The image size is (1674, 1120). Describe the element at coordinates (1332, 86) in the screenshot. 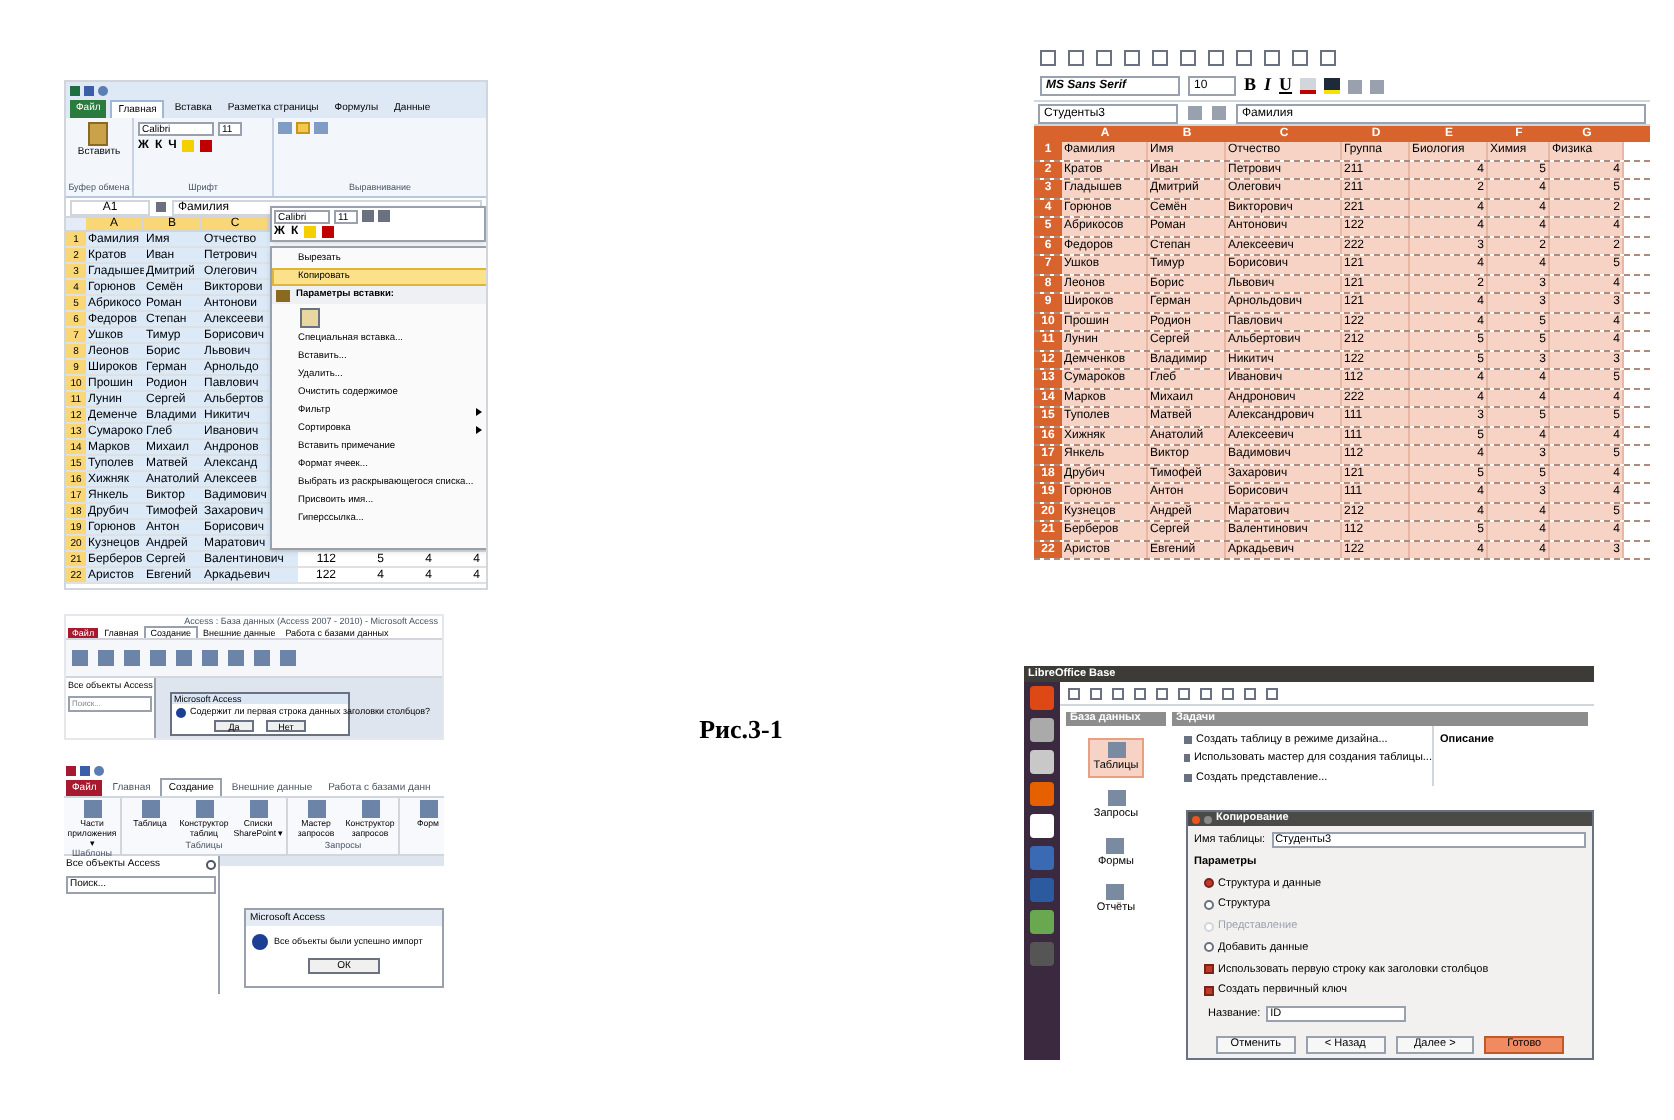

I see `highlight-icon` at that location.